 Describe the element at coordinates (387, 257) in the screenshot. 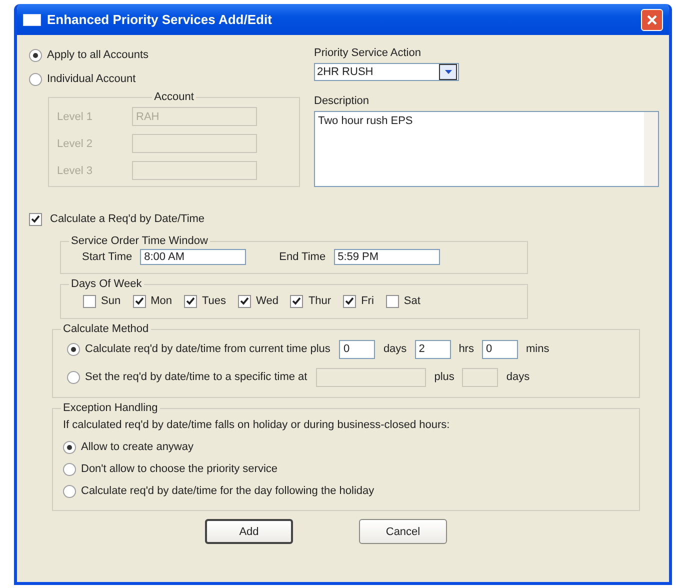

I see `input-field: 5:59 PM` at that location.